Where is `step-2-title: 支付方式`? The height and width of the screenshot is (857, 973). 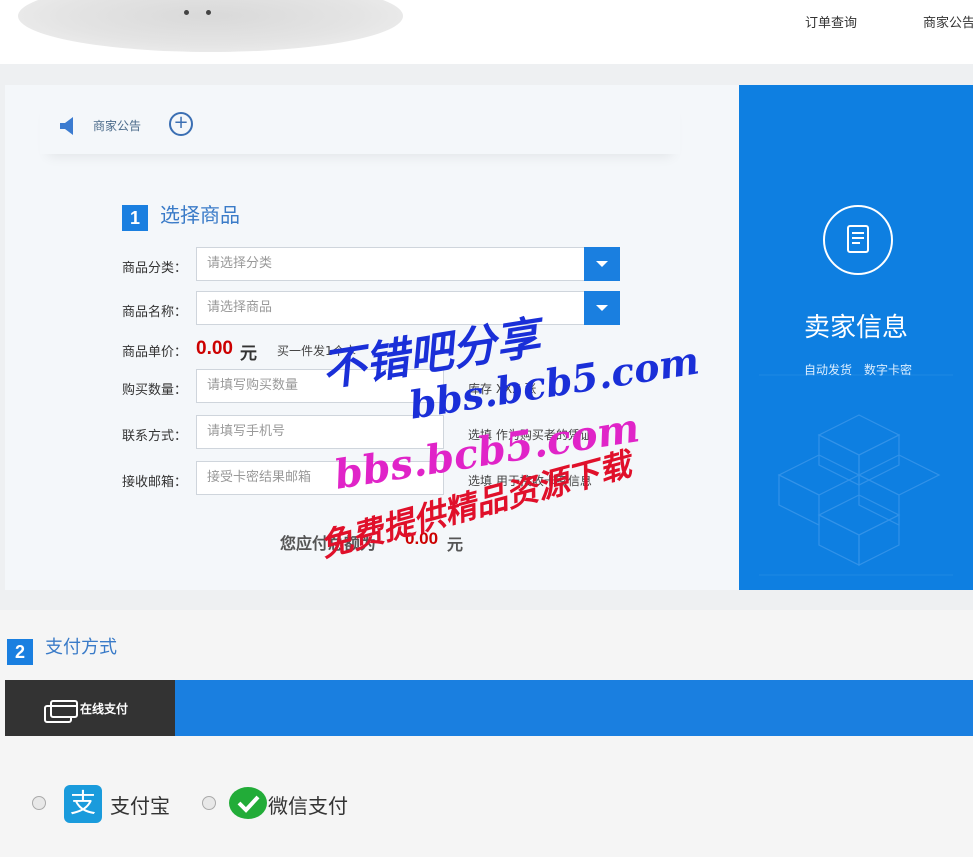
step-2-title: 支付方式 is located at coordinates (81, 647).